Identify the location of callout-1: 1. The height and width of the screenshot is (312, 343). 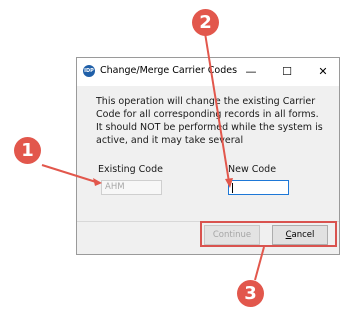
(27, 150).